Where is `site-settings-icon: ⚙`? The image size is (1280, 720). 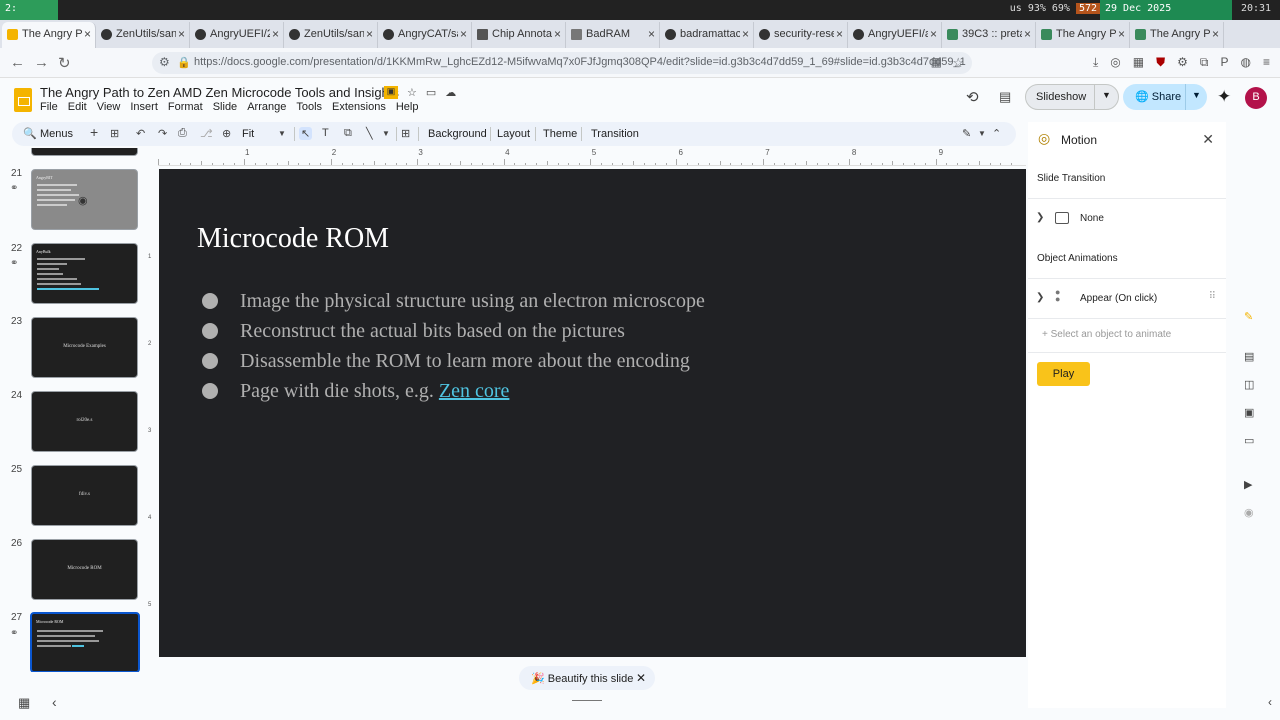 site-settings-icon: ⚙ is located at coordinates (164, 62).